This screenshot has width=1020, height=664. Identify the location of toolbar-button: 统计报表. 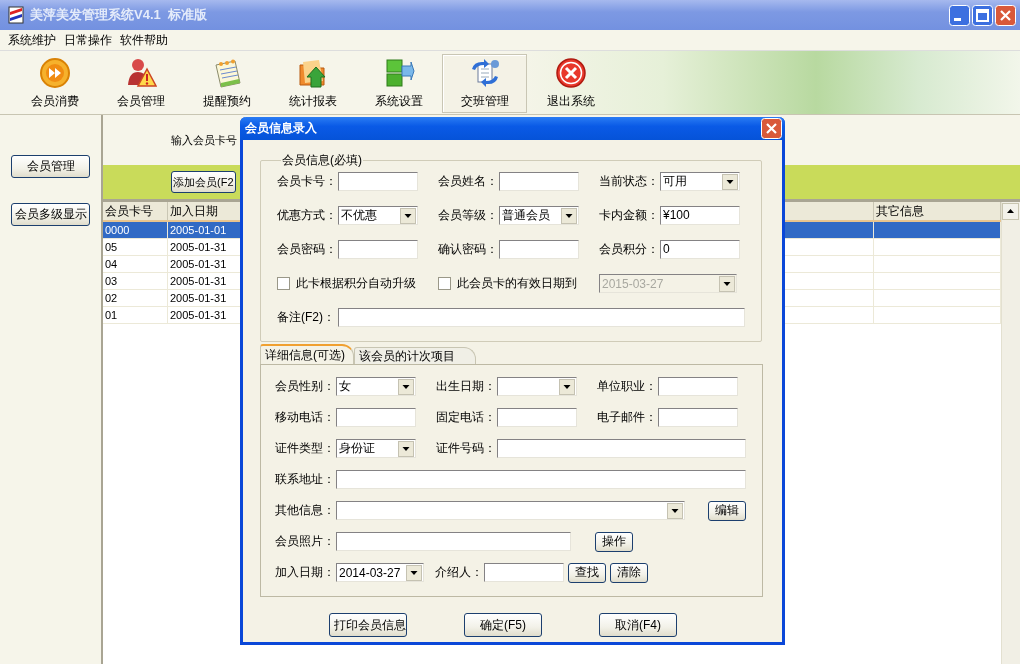
(312, 83).